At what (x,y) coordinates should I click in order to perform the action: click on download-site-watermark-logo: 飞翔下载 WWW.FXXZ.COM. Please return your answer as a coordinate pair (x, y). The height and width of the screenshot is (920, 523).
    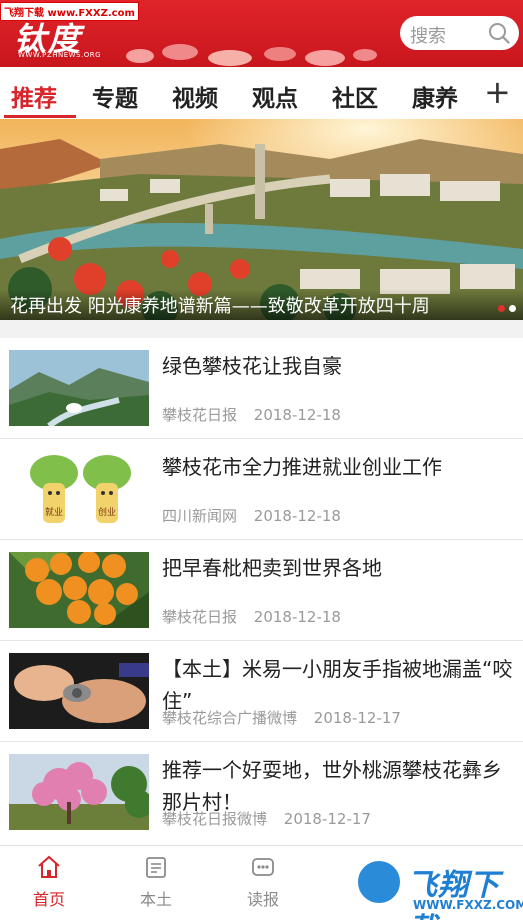
    Looking at the image, I should click on (439, 889).